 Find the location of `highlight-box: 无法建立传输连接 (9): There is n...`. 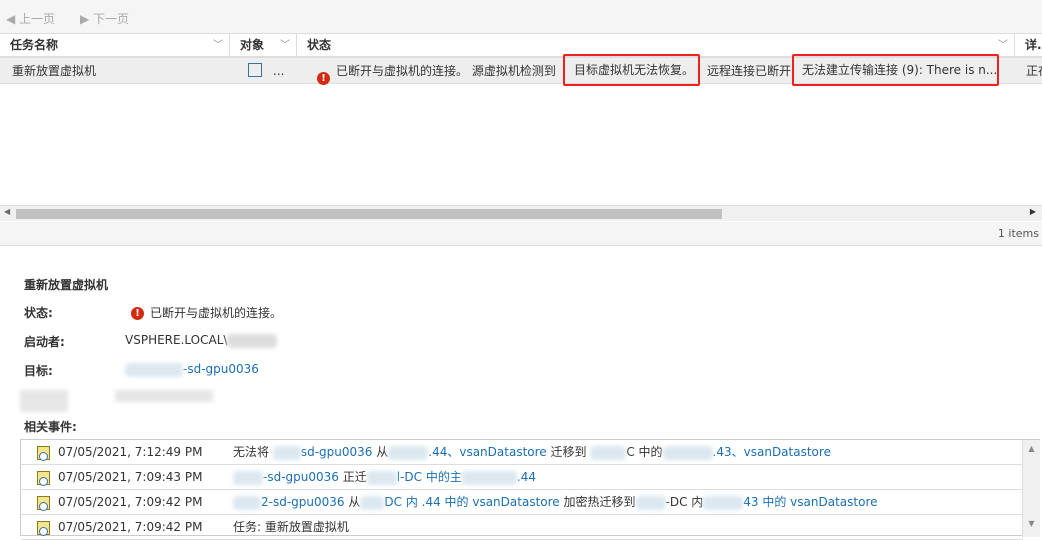

highlight-box: 无法建立传输连接 (9): There is n... is located at coordinates (895, 70).